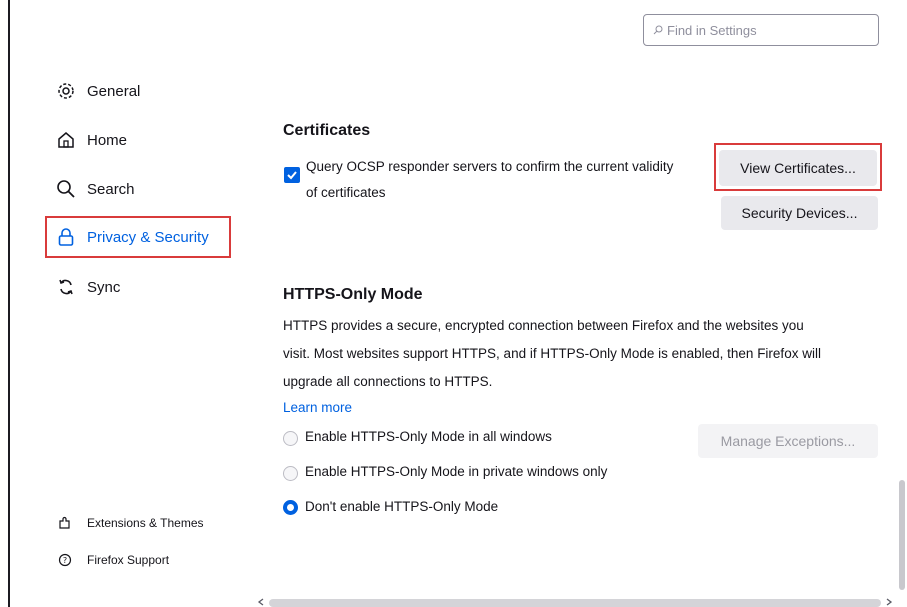  What do you see at coordinates (145, 523) in the screenshot?
I see `sidebar-footer-label: Extensions & Themes` at bounding box center [145, 523].